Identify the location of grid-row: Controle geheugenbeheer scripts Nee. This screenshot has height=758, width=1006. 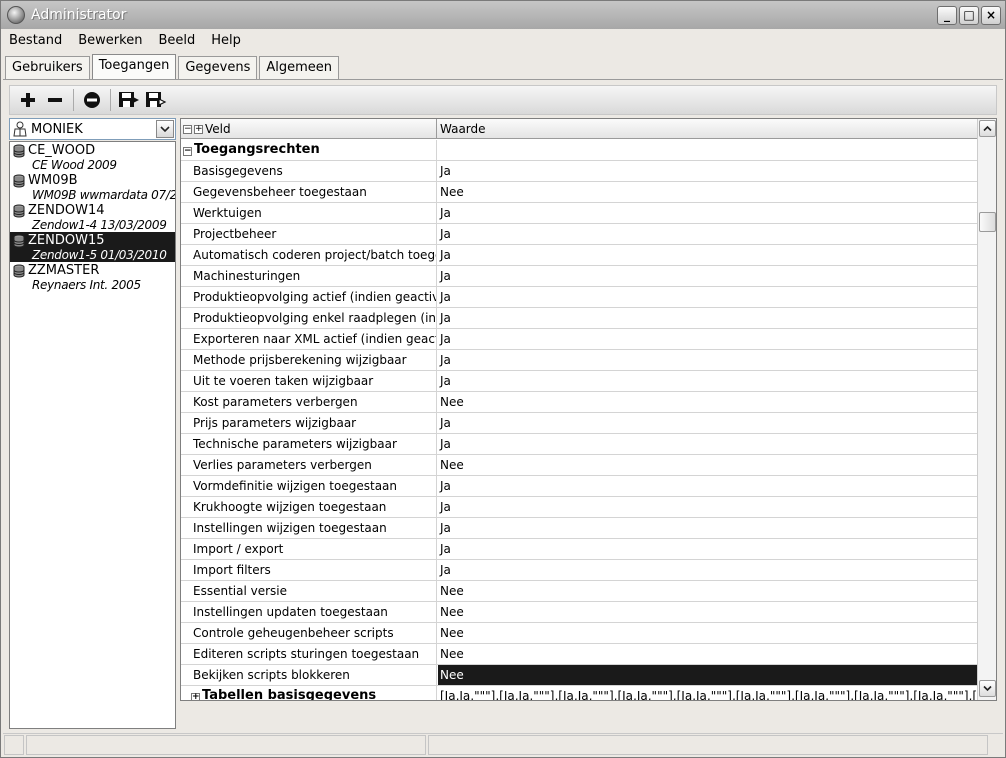
(579, 633).